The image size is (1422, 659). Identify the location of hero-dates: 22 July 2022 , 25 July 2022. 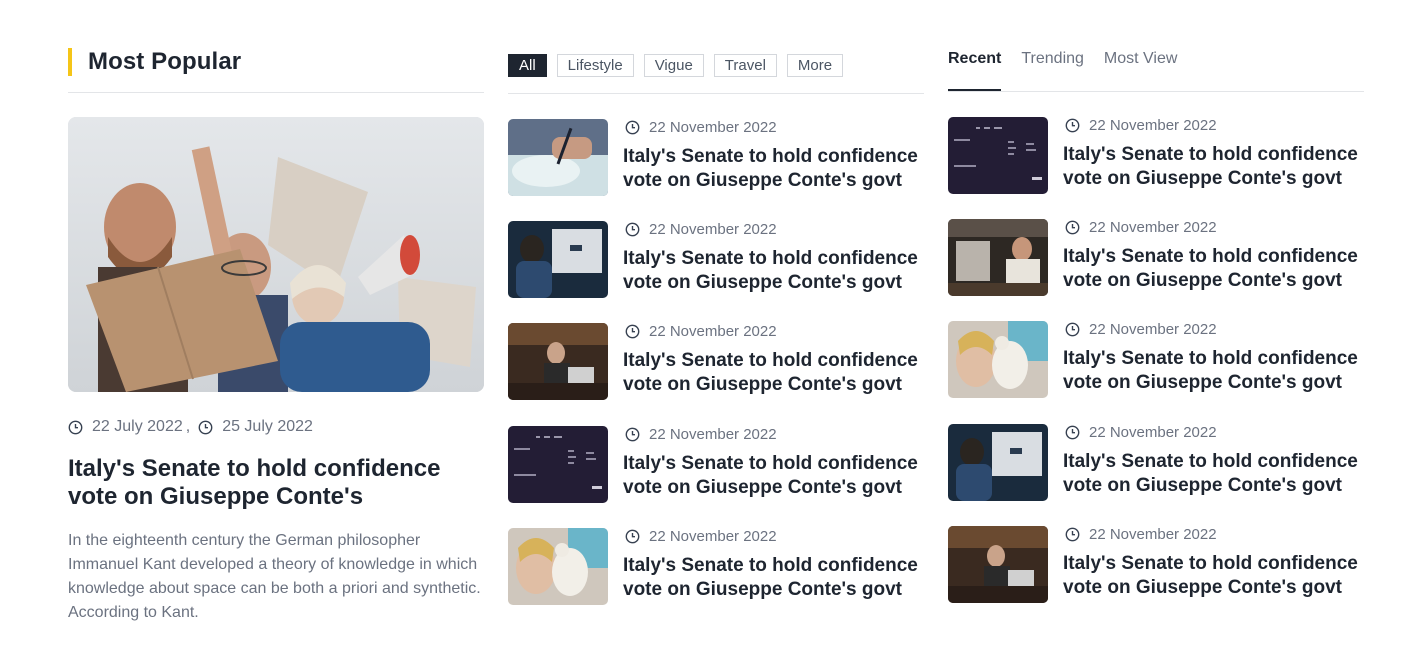
(190, 427).